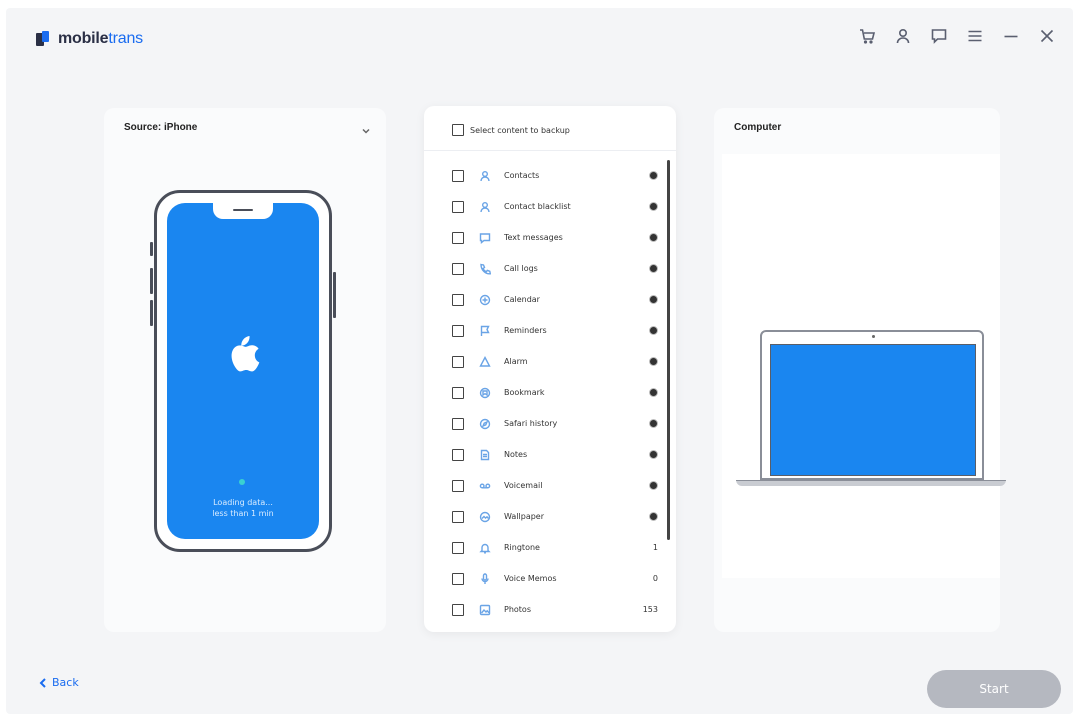 This screenshot has height=722, width=1079. Describe the element at coordinates (555, 516) in the screenshot. I see `content-item-wallpaper: Wallpaper` at that location.